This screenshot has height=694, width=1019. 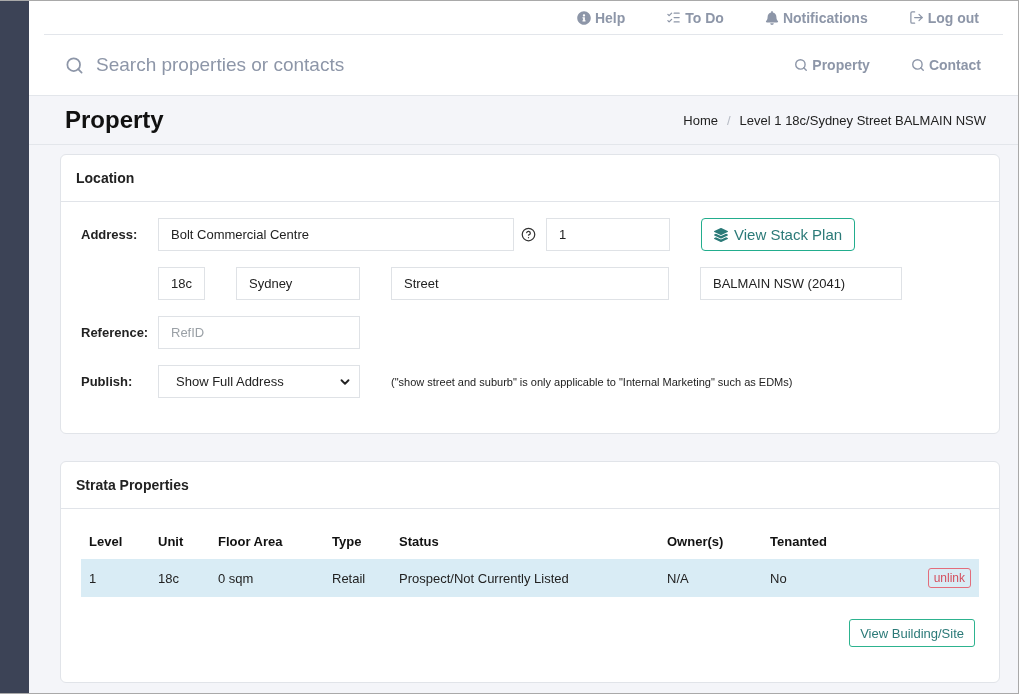 What do you see at coordinates (831, 541) in the screenshot?
I see `column-header: Tenanted` at bounding box center [831, 541].